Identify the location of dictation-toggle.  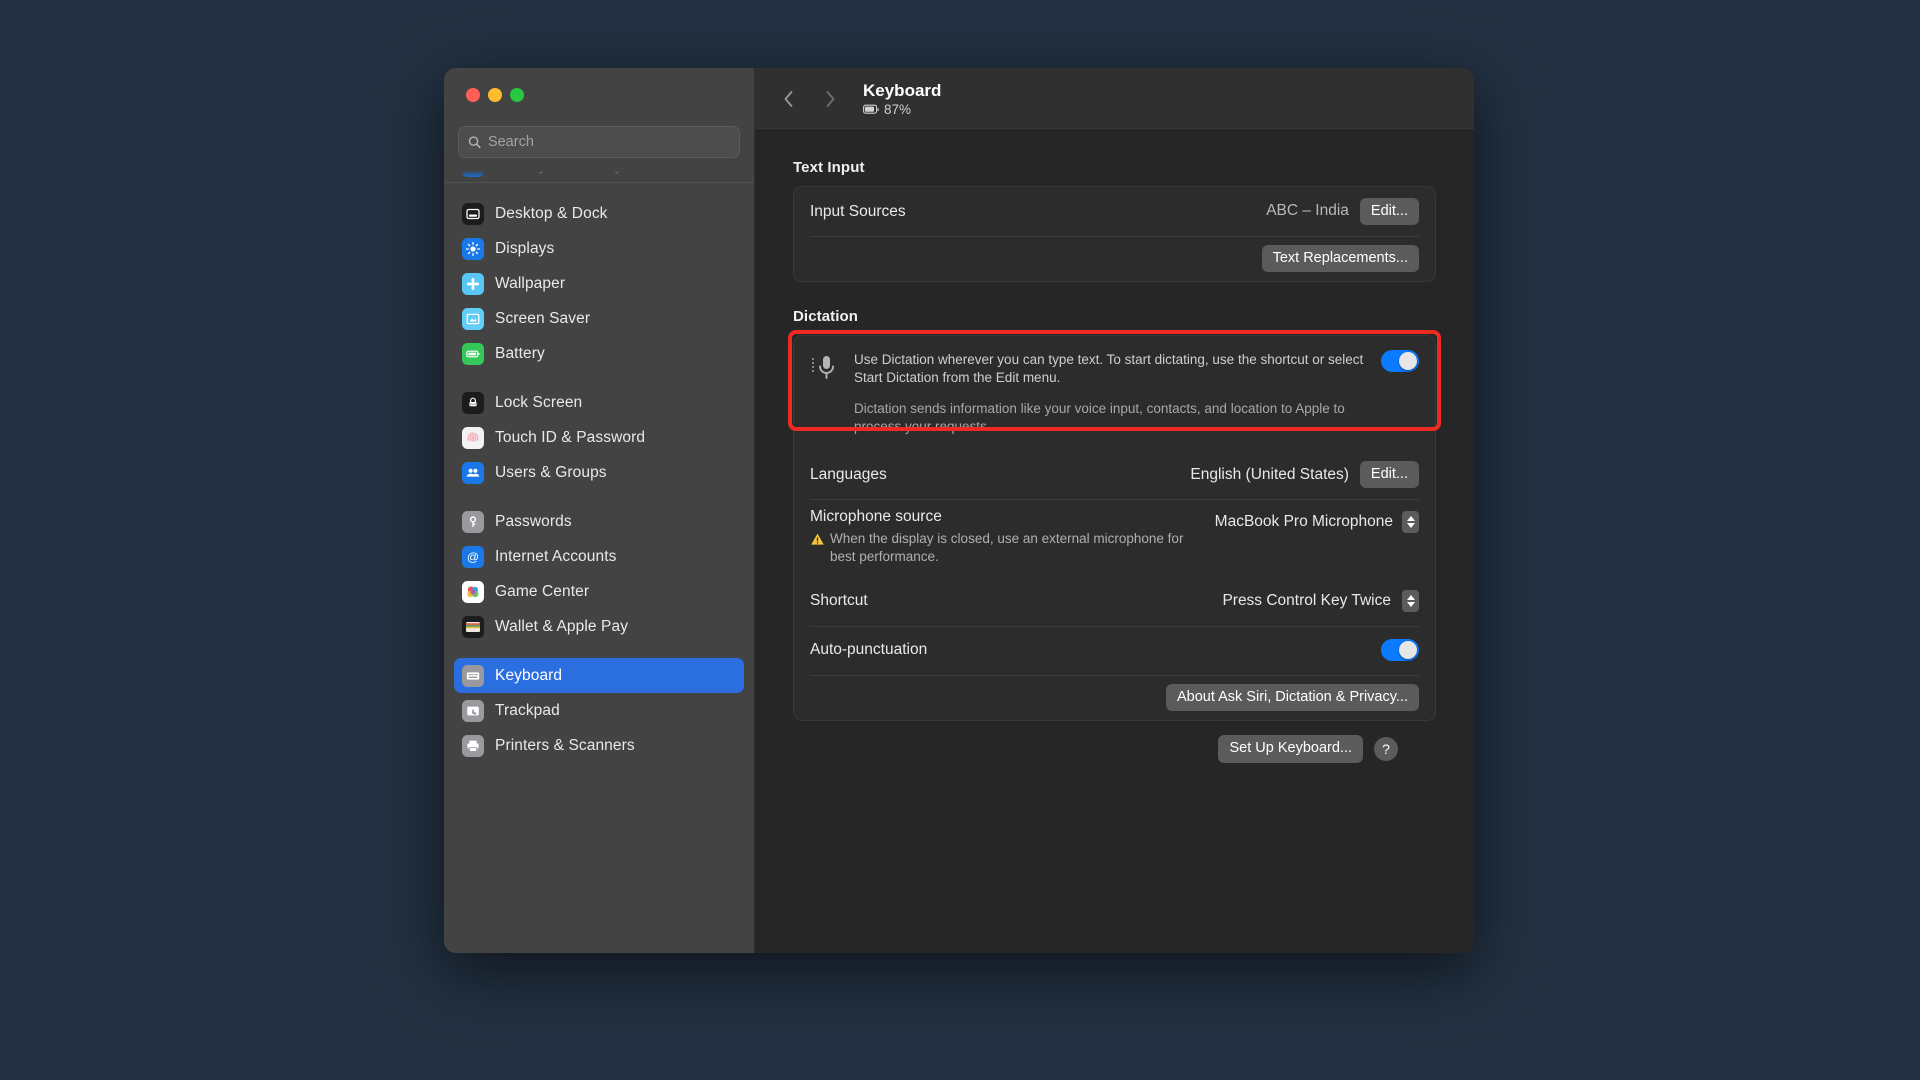
(1400, 361).